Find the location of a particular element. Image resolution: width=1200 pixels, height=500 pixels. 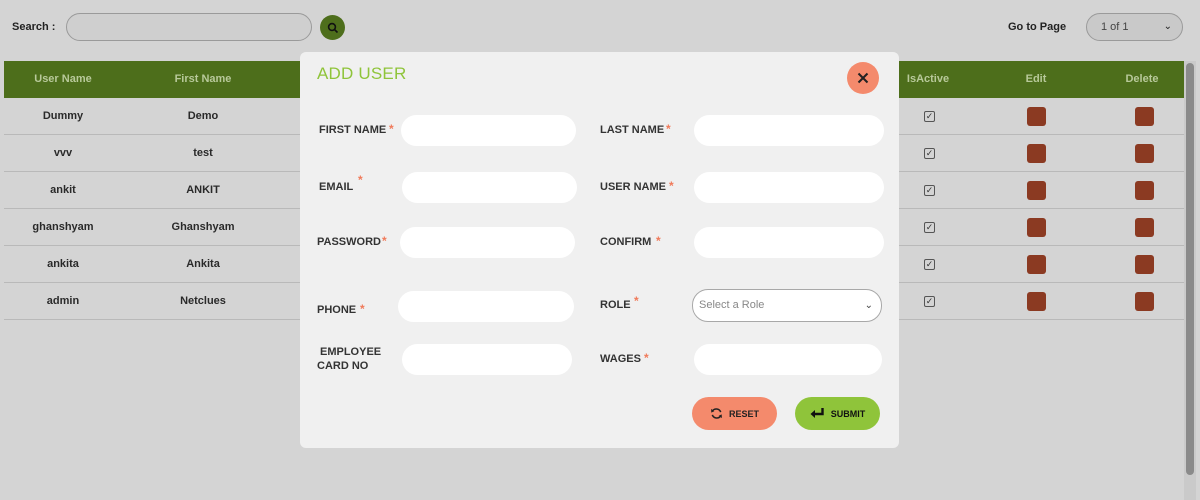

user-name-cell: Dummy is located at coordinates (63, 116).